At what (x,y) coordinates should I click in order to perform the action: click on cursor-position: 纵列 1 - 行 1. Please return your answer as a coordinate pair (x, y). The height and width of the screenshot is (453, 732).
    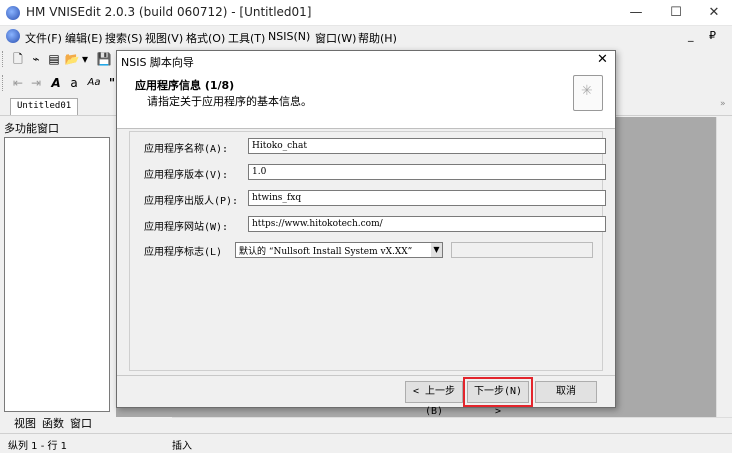
    Looking at the image, I should click on (38, 446).